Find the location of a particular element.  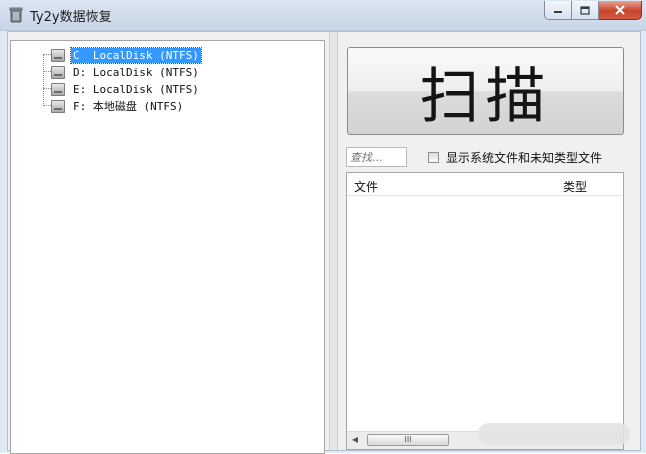

file-list-header: 文件 类型 is located at coordinates (485, 184).